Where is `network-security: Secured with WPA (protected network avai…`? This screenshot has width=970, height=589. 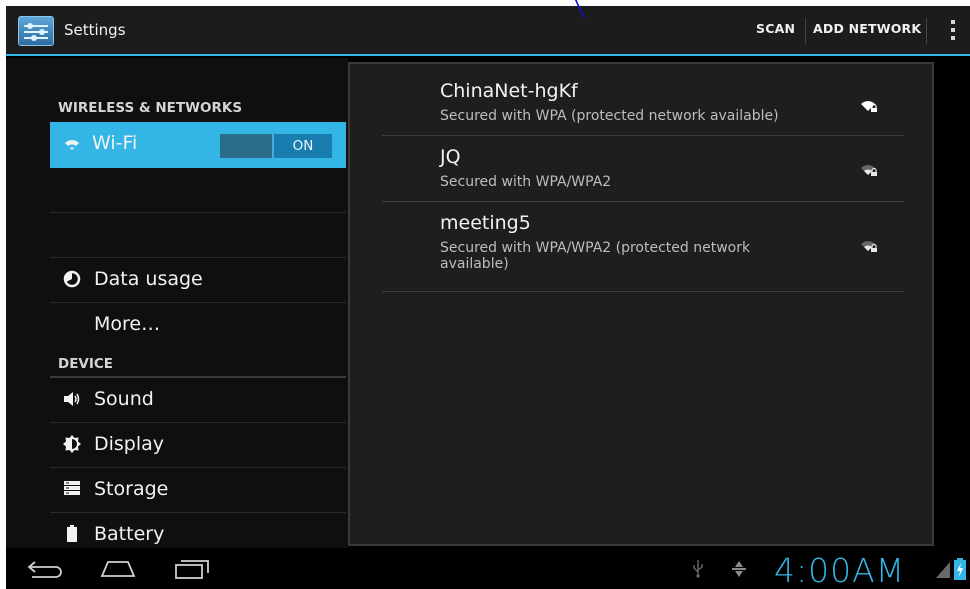 network-security: Secured with WPA (protected network avai… is located at coordinates (609, 116).